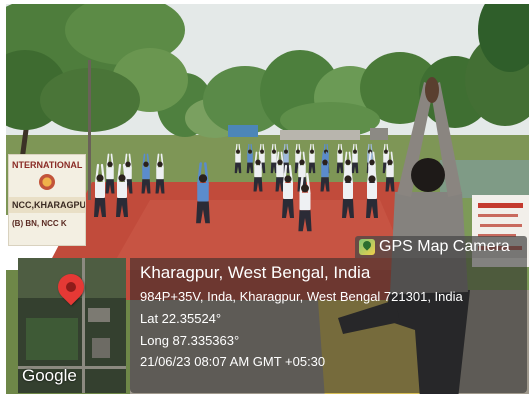 Image resolution: width=529 pixels, height=399 pixels. I want to click on place-name: Kharagpur, West Bengal, India, so click(255, 272).